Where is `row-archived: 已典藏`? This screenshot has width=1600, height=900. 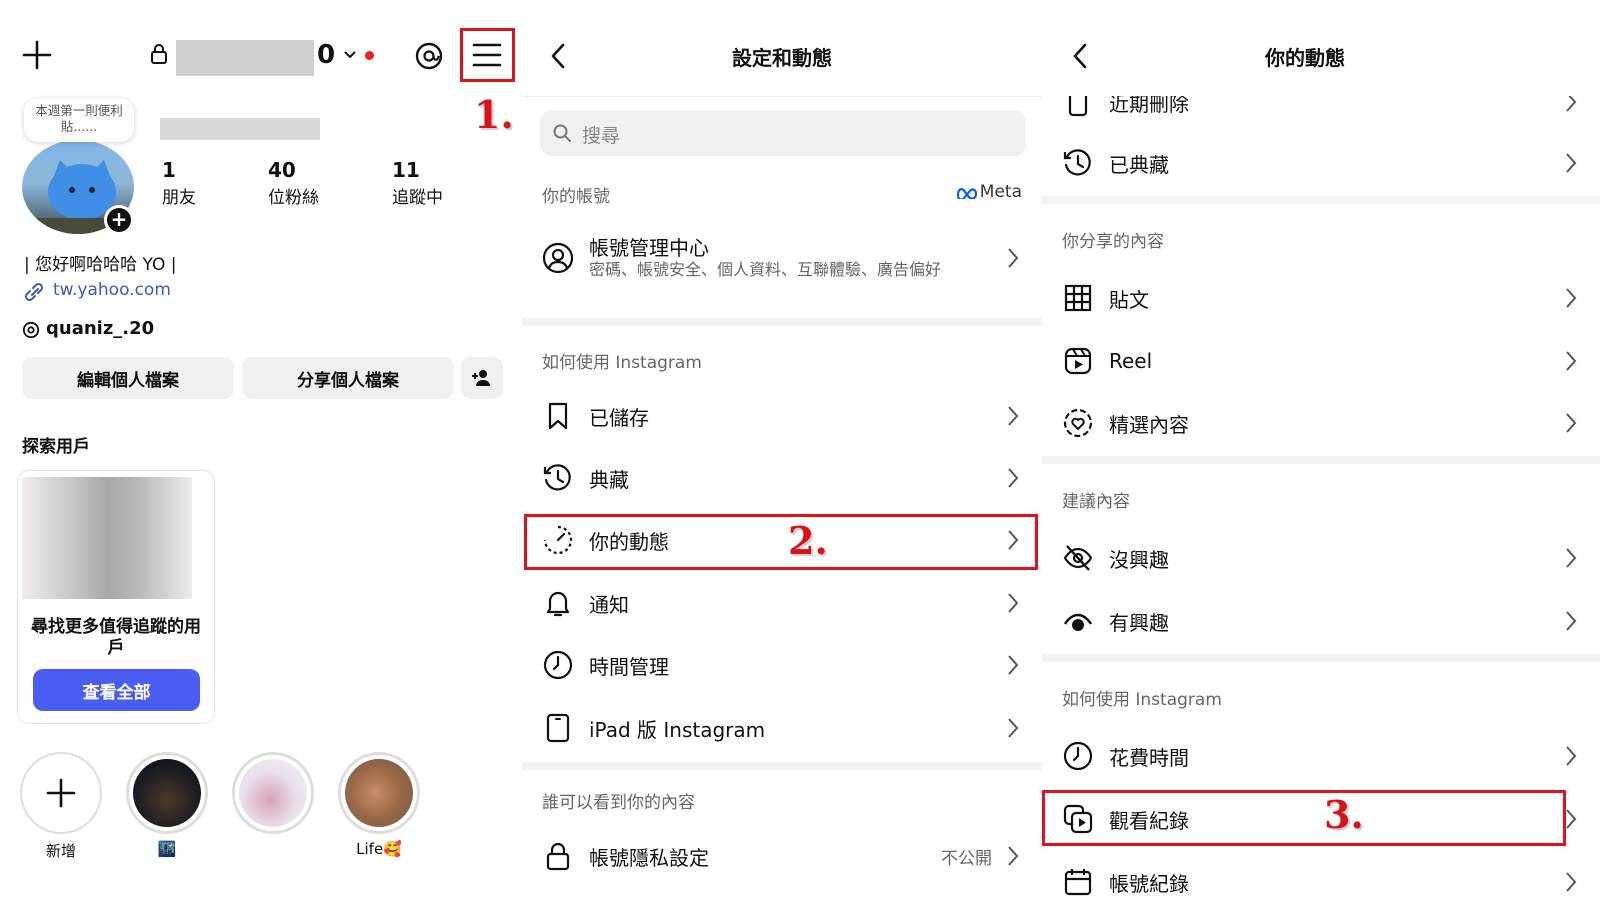 row-archived: 已典藏 is located at coordinates (1321, 163).